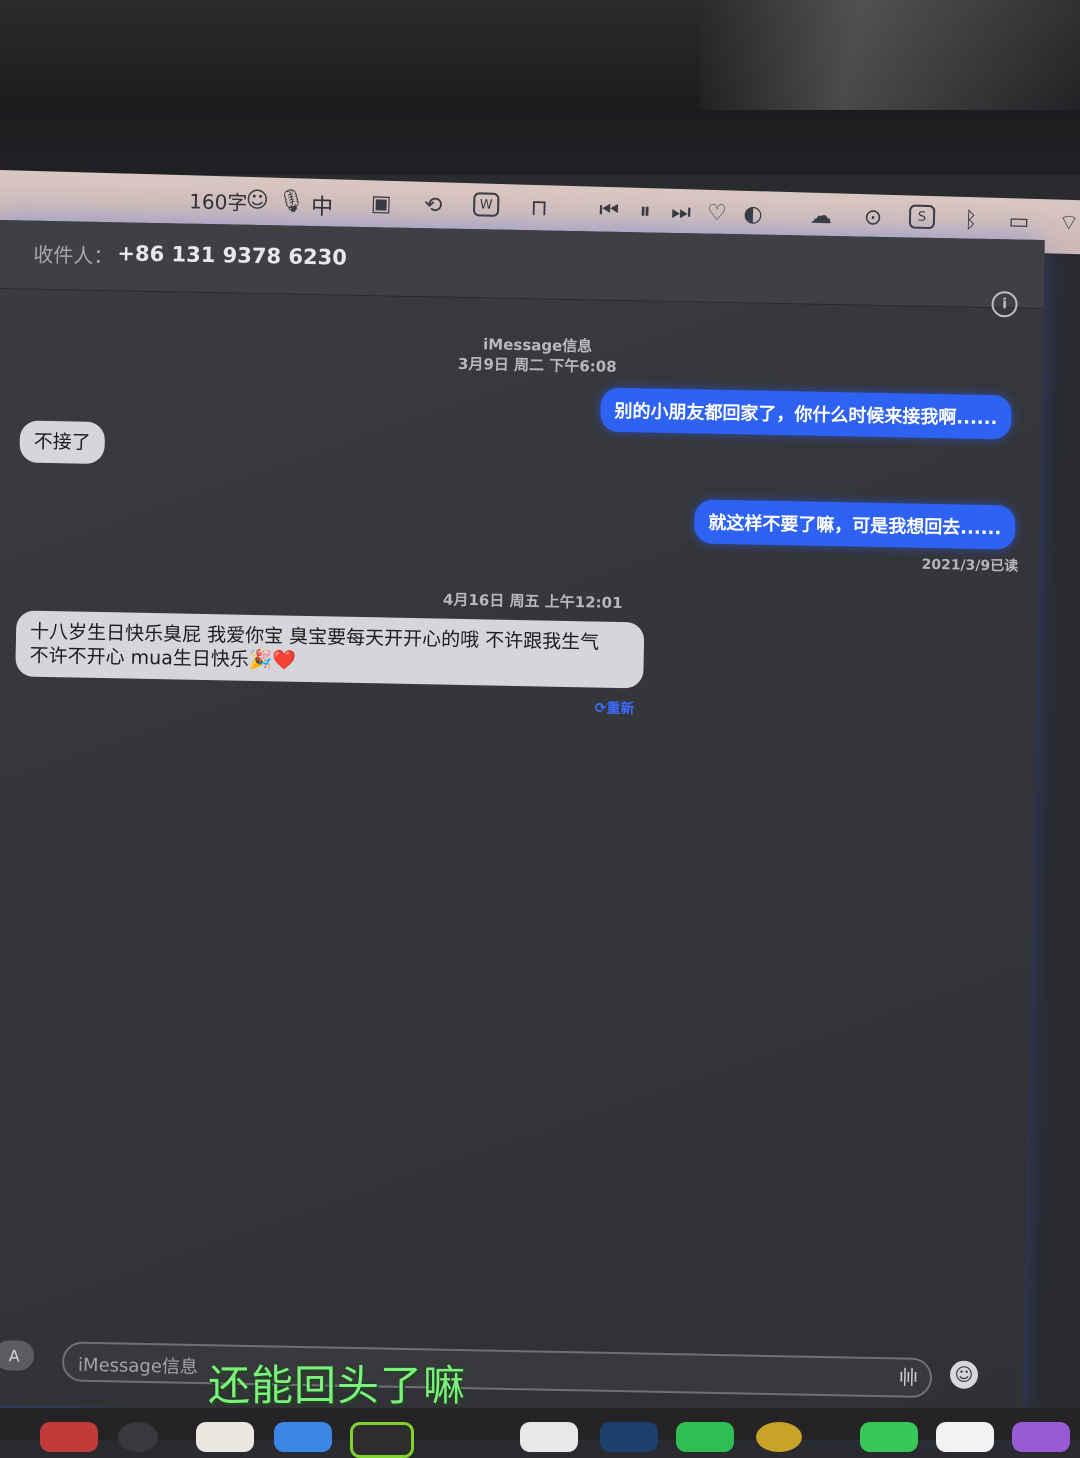 The width and height of the screenshot is (1080, 1458). What do you see at coordinates (615, 708) in the screenshot?
I see `retry-link: ⟳重新` at bounding box center [615, 708].